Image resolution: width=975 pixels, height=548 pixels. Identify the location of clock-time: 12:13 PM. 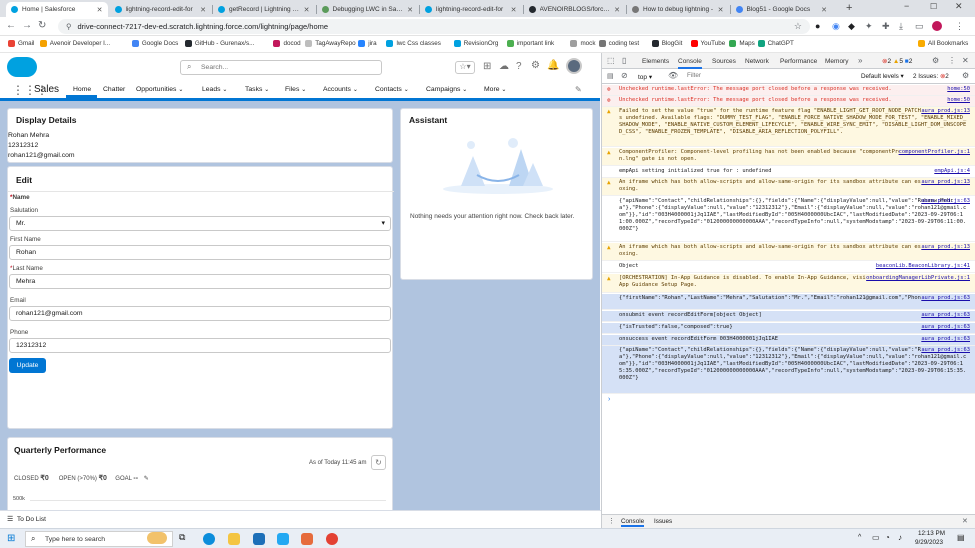
(931, 533).